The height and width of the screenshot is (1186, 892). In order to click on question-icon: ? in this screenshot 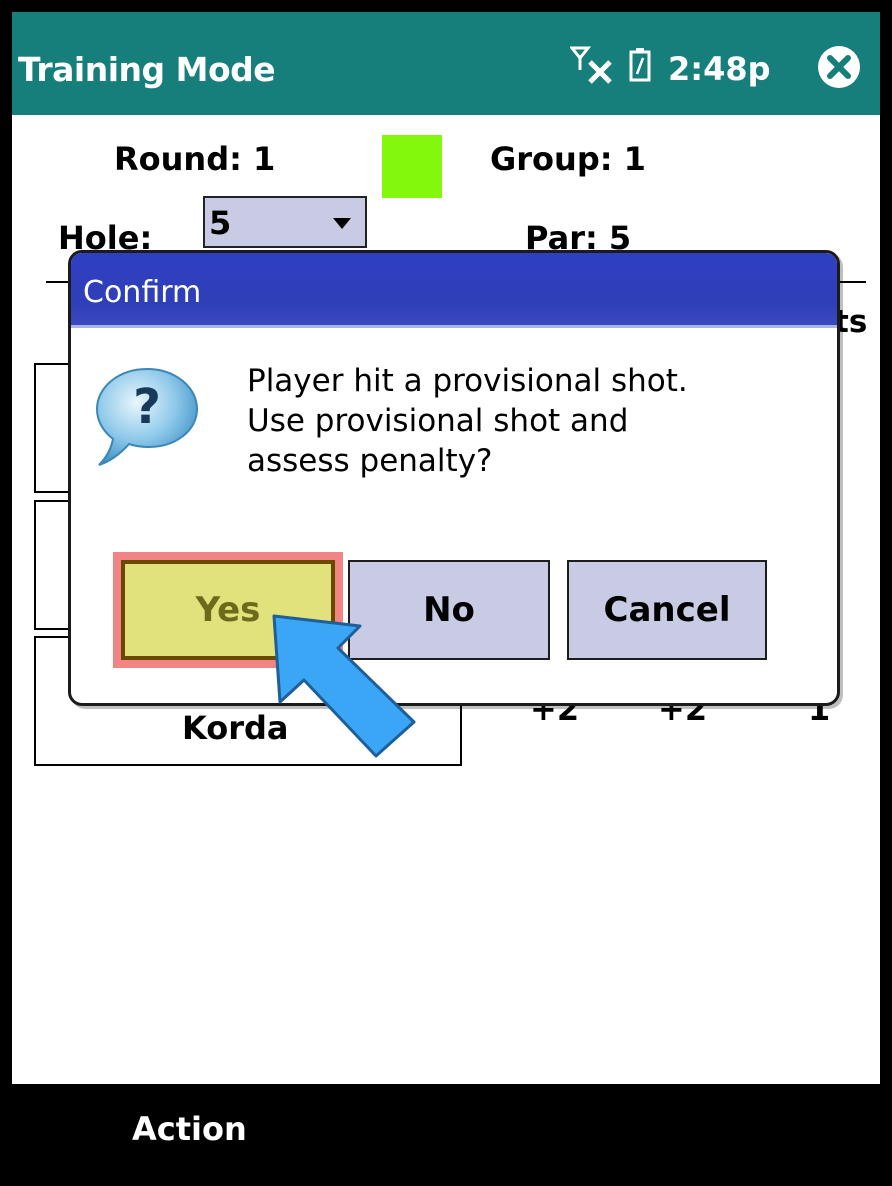, I will do `click(147, 416)`.